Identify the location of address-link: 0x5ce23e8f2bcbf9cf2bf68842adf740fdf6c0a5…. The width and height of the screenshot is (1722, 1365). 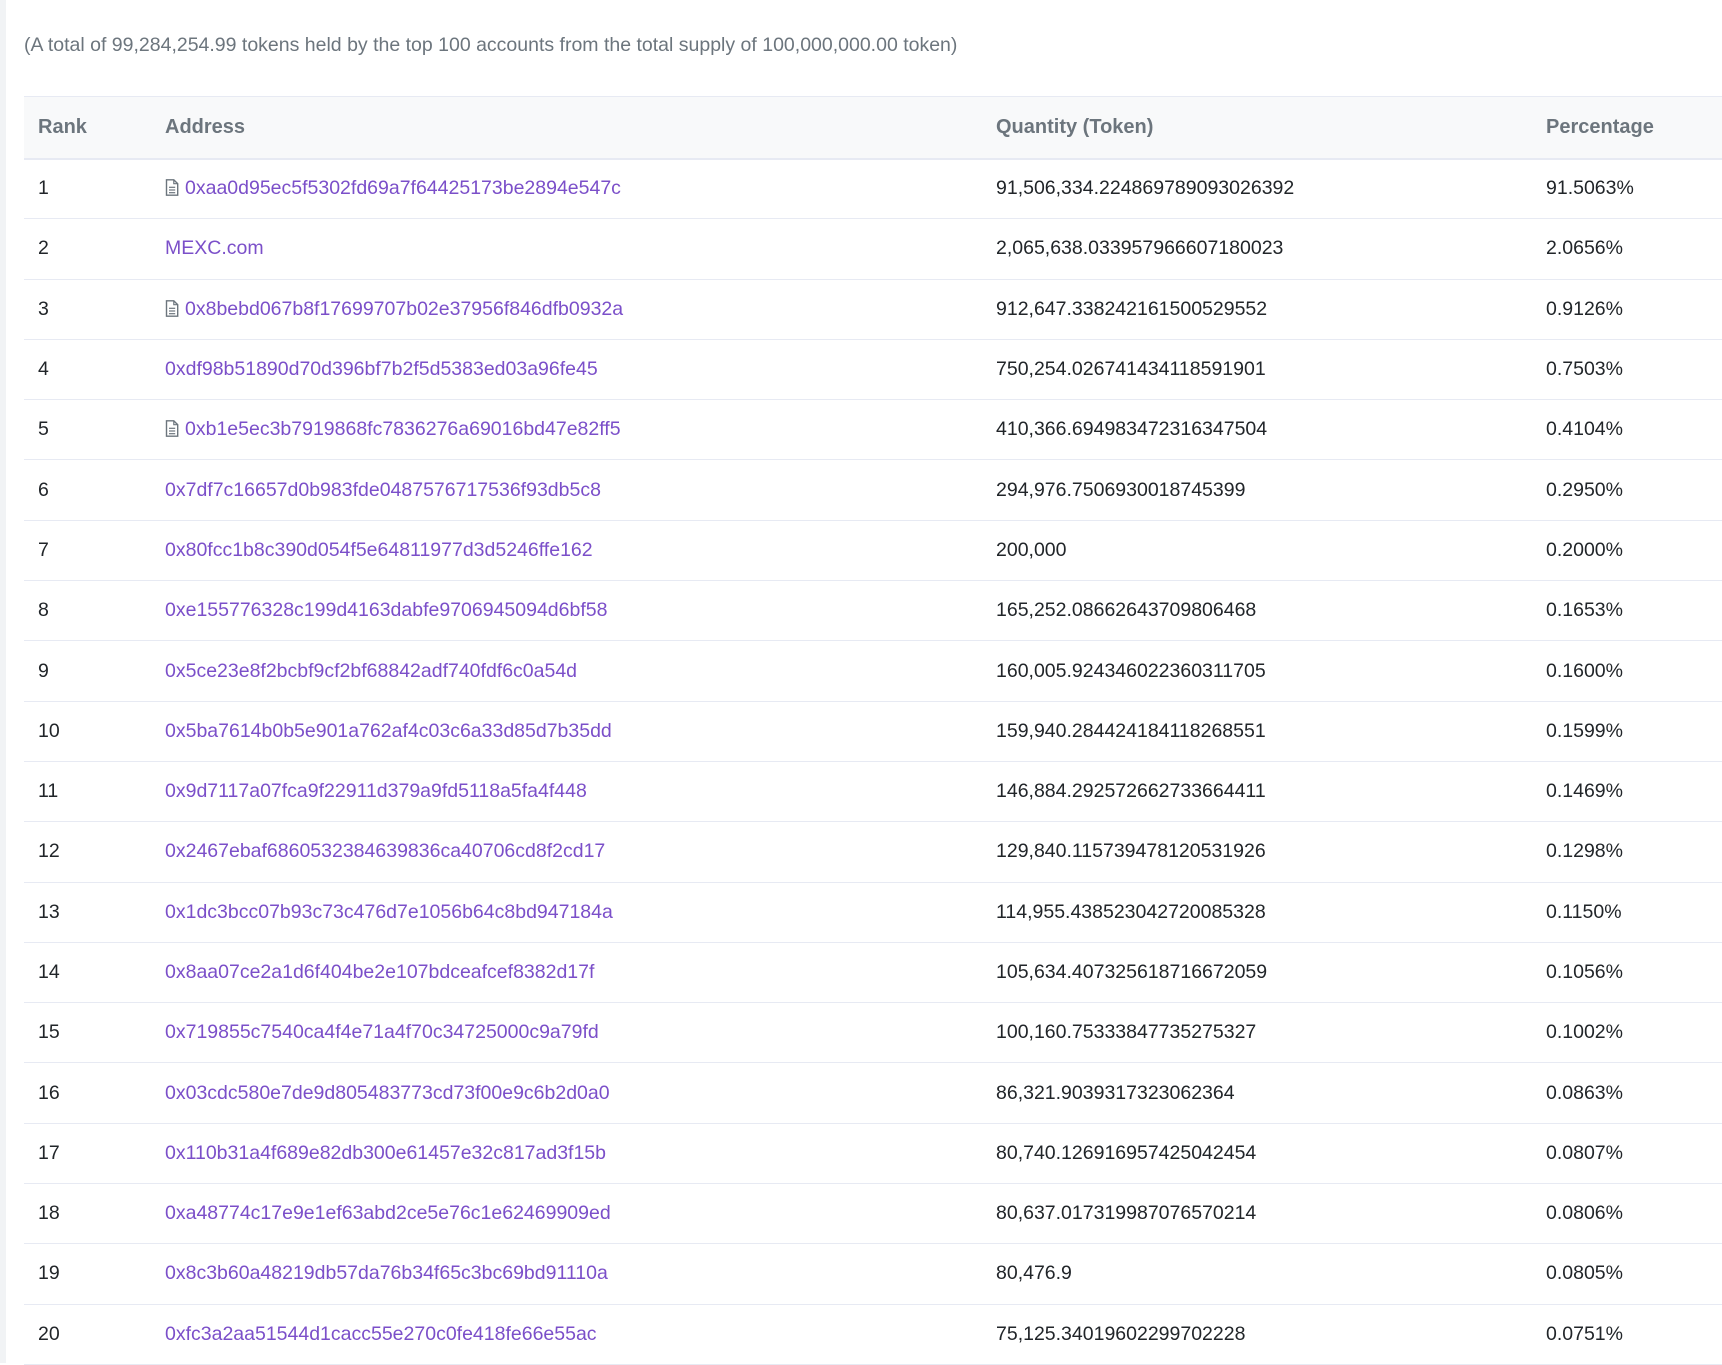
(371, 671).